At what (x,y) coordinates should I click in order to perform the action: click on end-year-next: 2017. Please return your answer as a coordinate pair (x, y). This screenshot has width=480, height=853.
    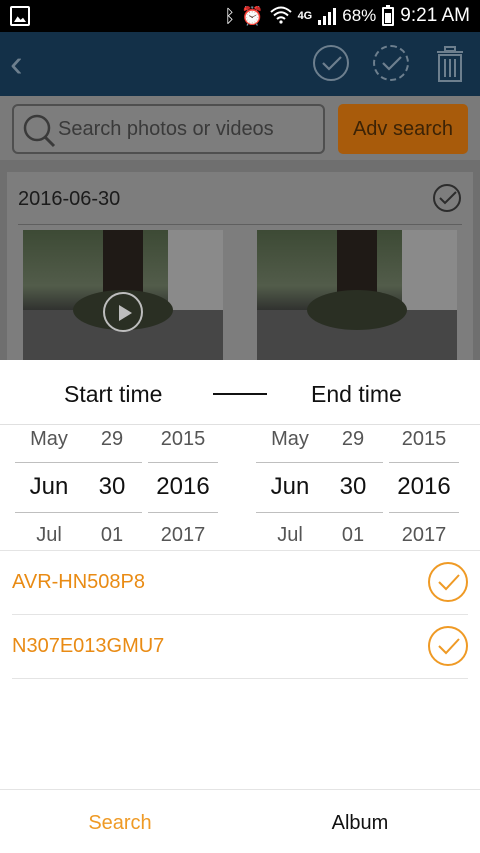
    Looking at the image, I should click on (424, 535).